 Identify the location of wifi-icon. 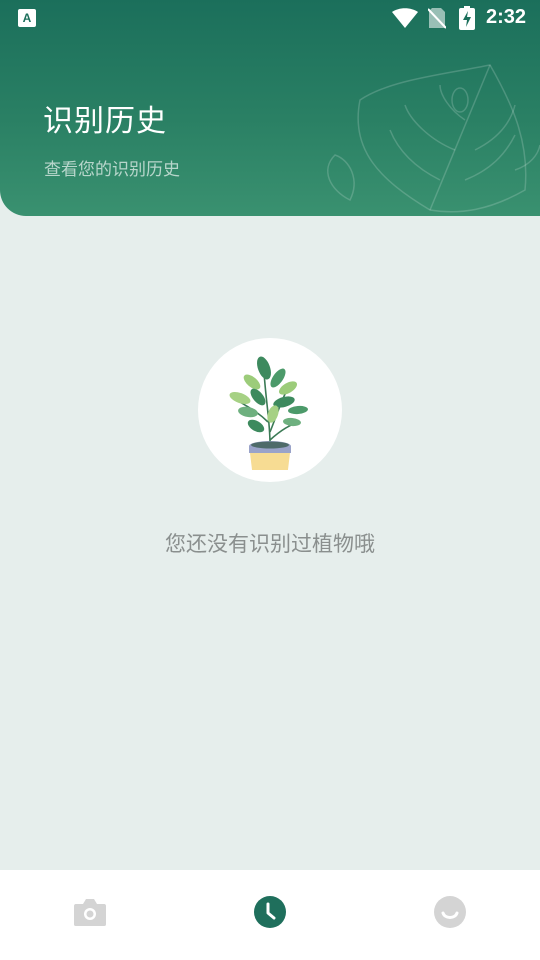
(405, 18).